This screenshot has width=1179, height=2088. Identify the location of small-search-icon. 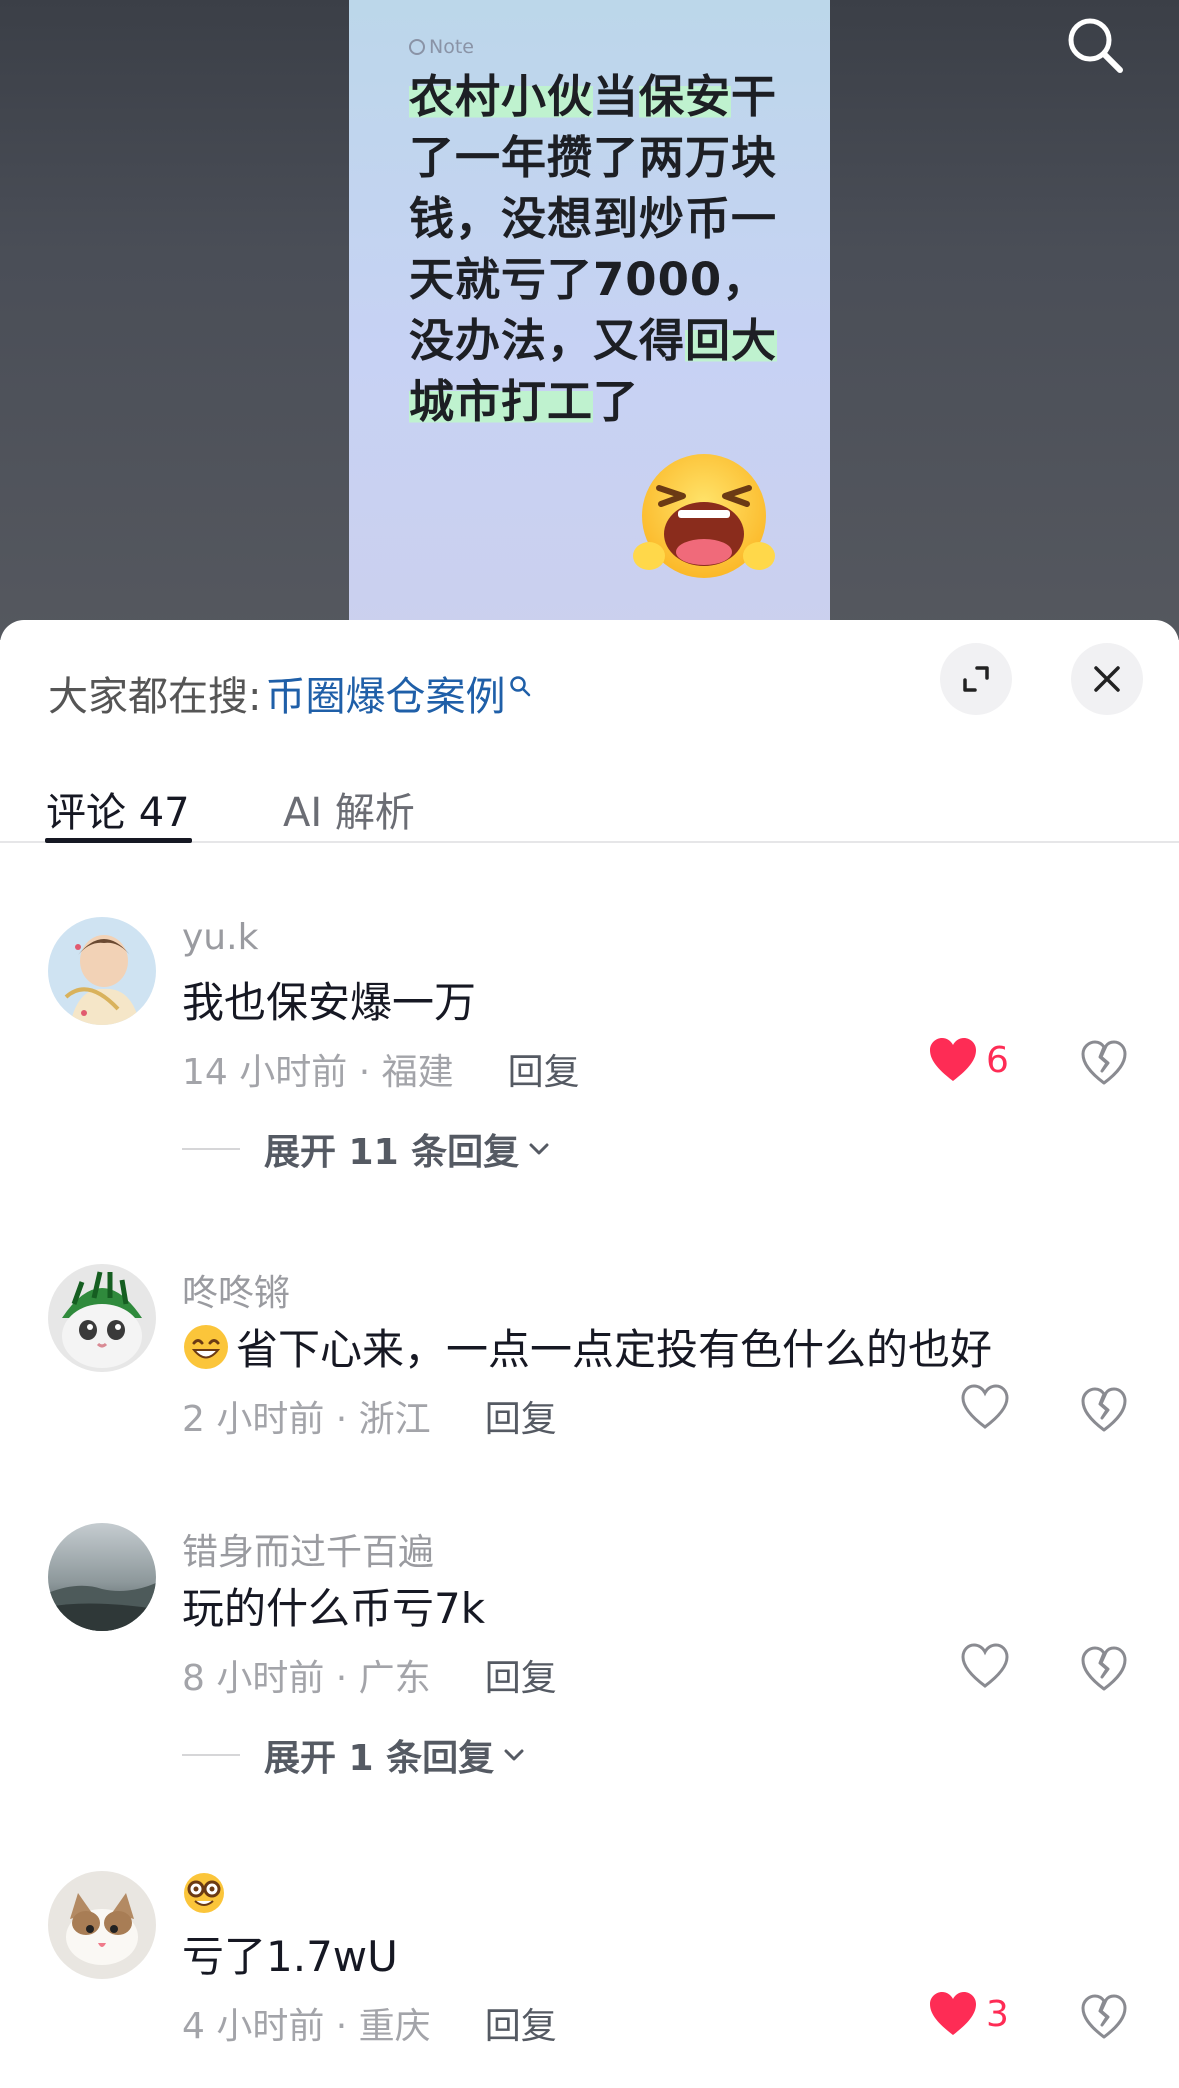
(520, 686).